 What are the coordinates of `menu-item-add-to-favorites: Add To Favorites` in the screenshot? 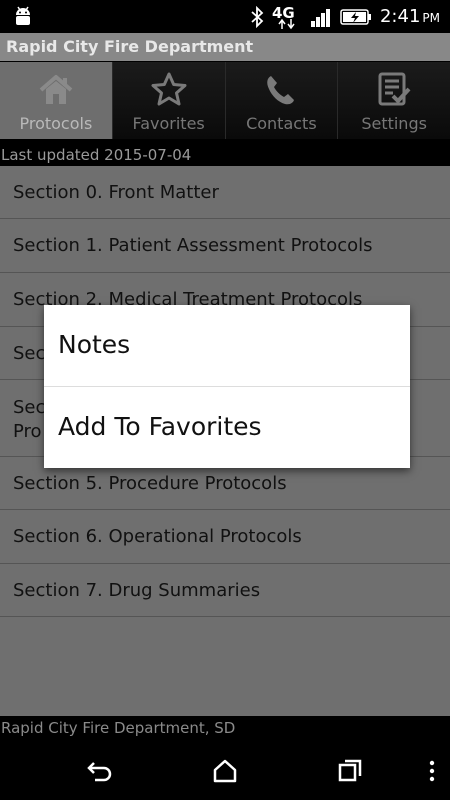 It's located at (227, 427).